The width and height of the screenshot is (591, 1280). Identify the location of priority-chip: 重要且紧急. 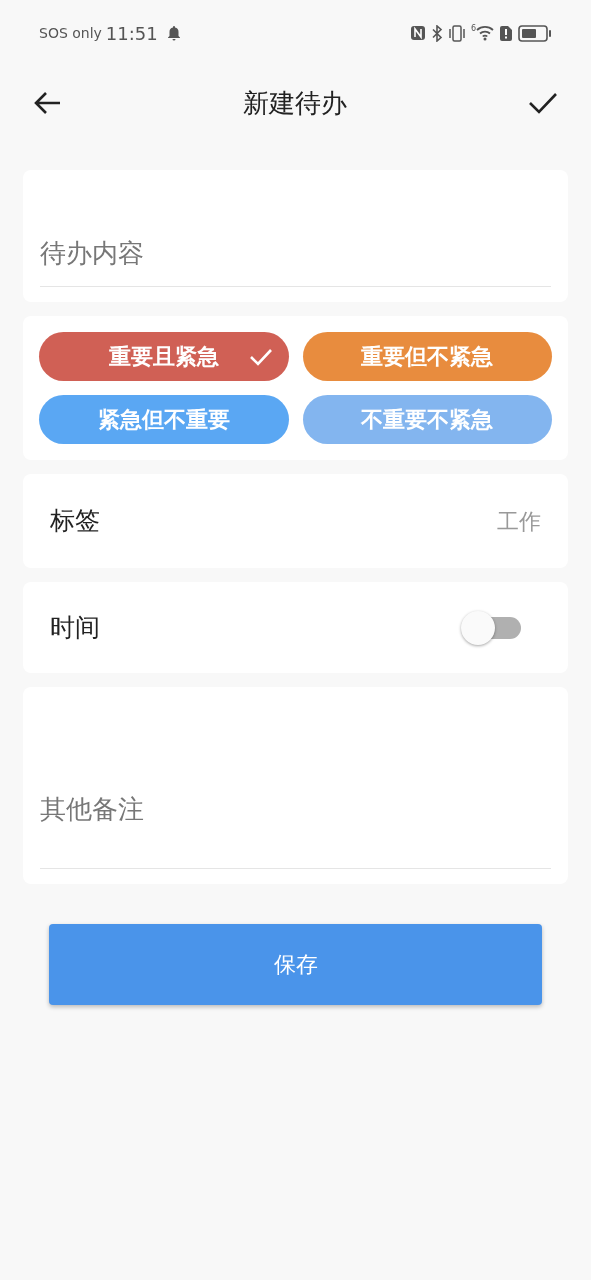
(164, 356).